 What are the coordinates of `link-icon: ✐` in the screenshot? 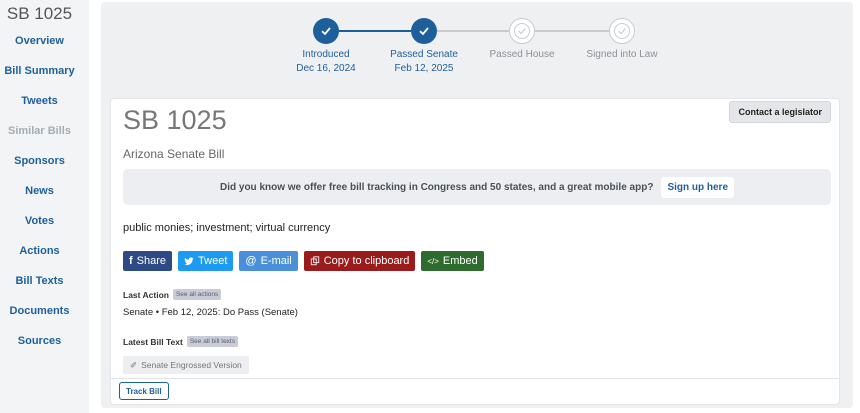 It's located at (134, 364).